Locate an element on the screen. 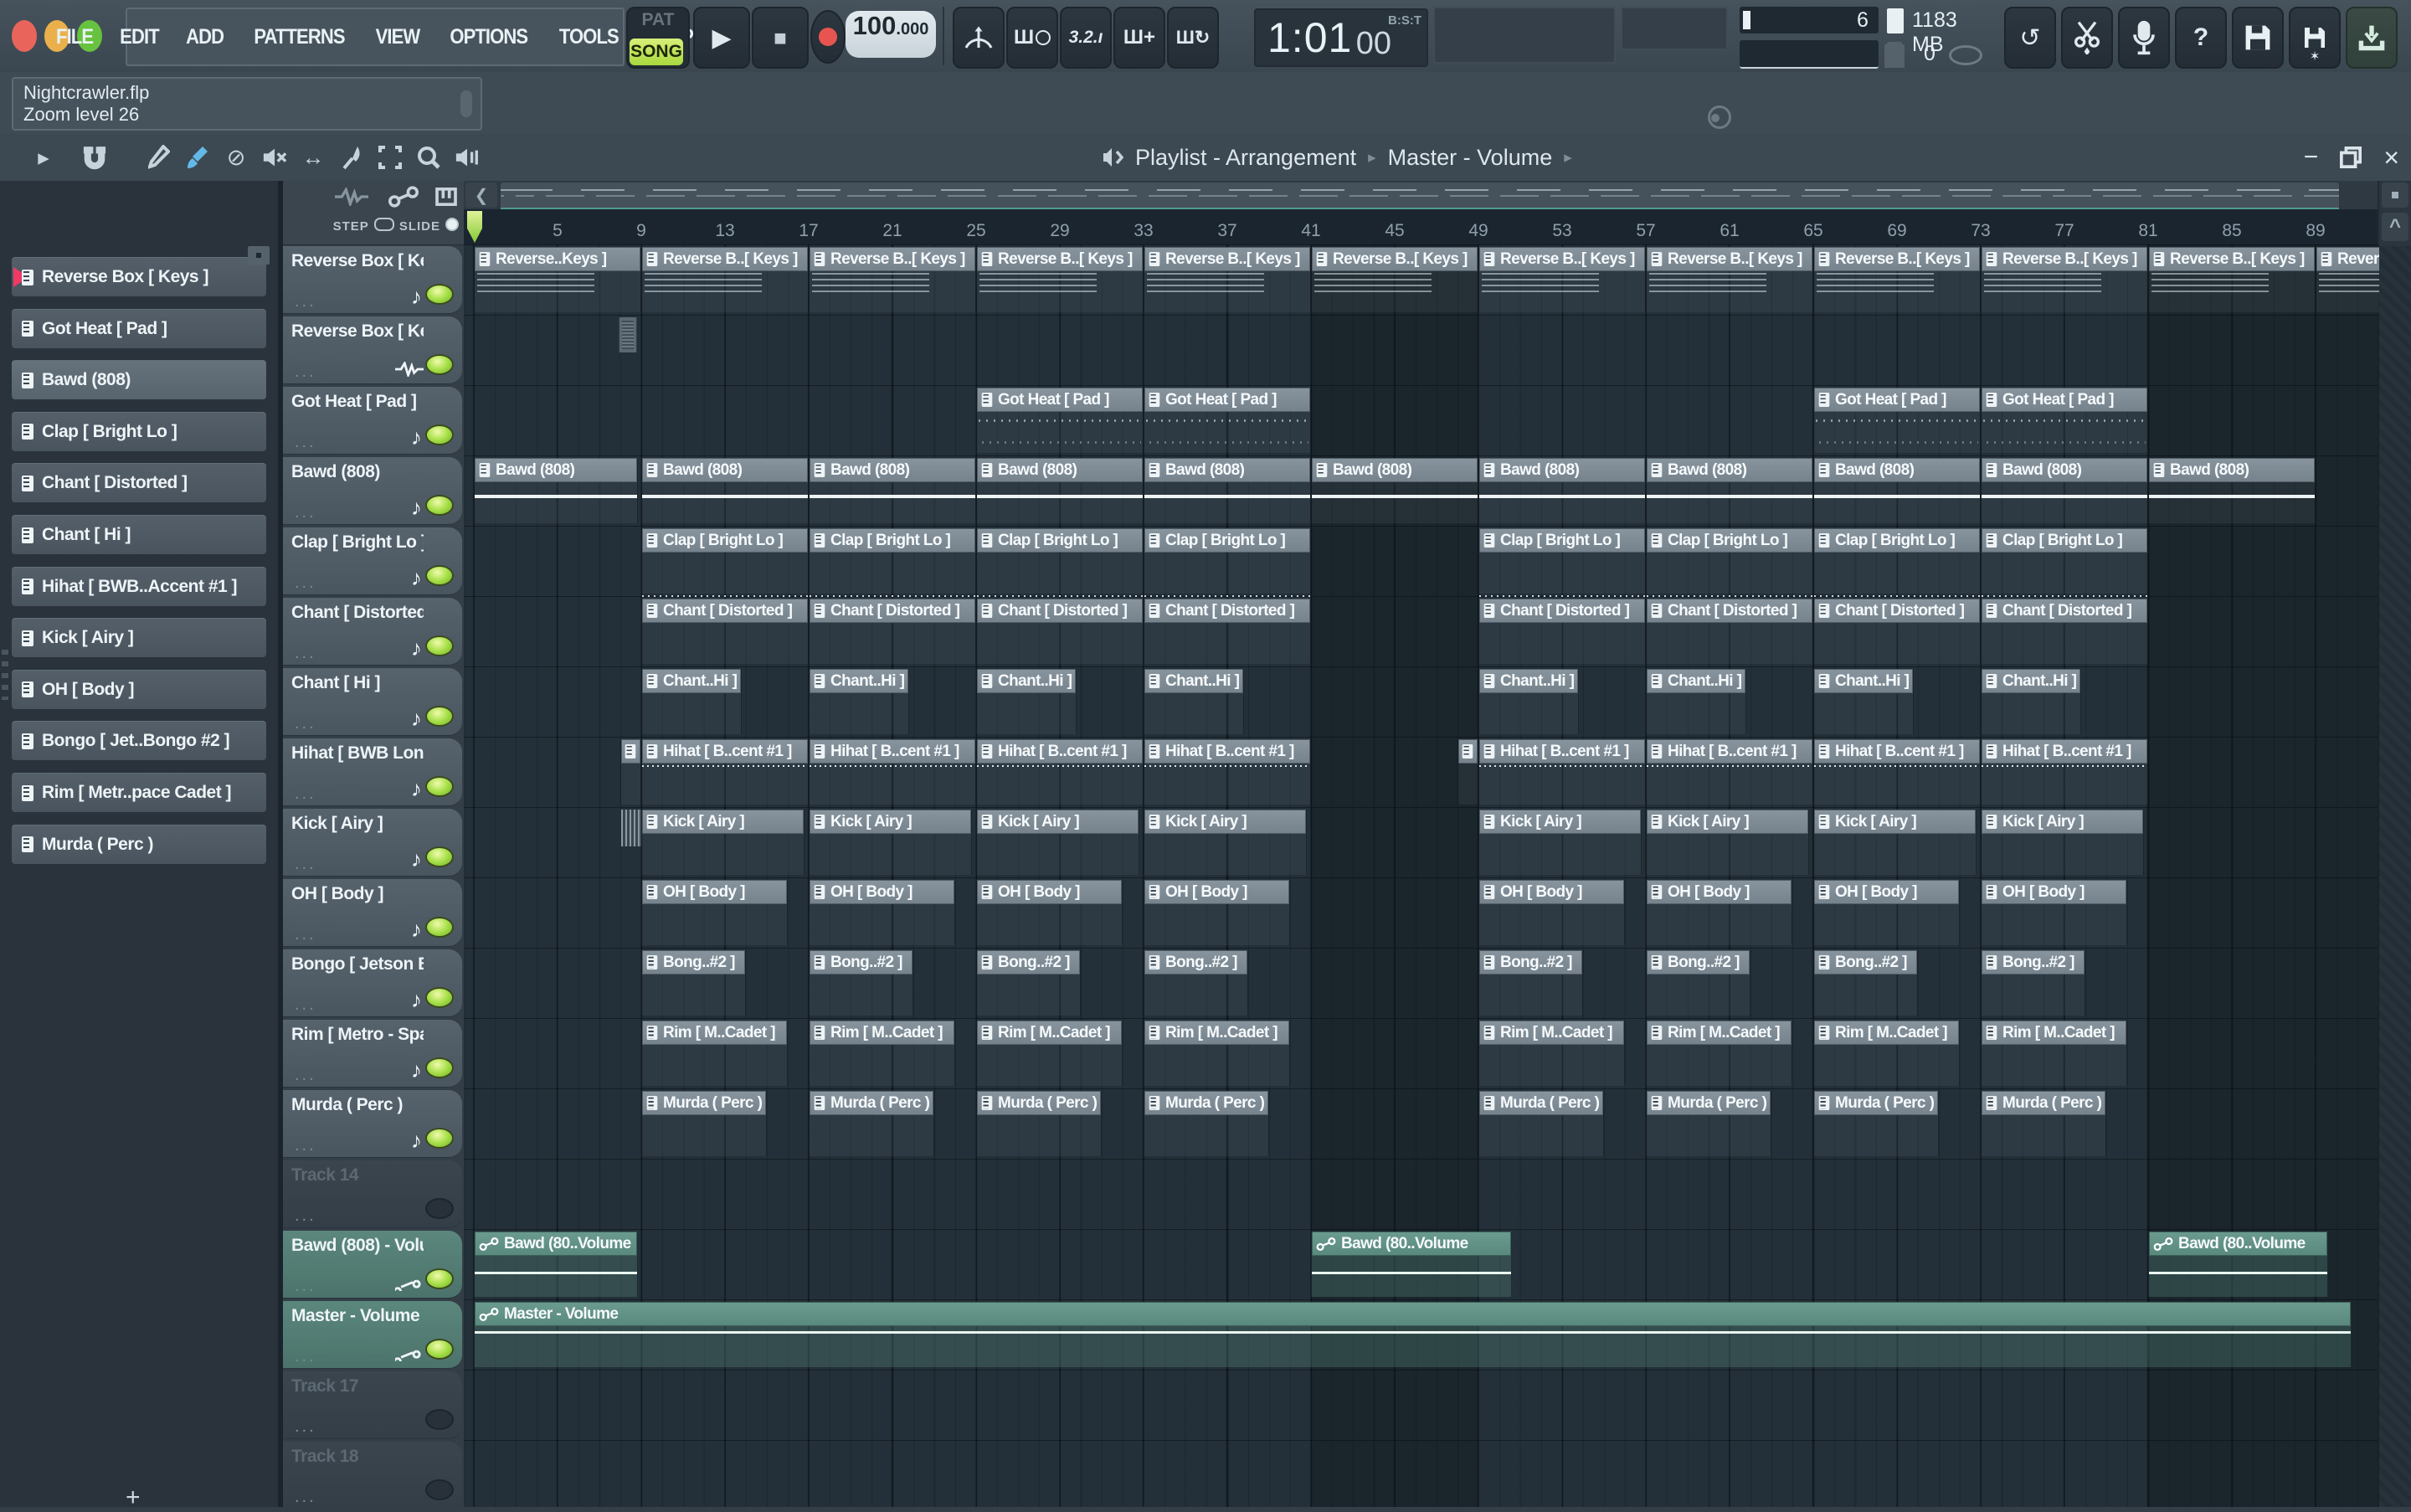 The image size is (2411, 1512). step-toggle is located at coordinates (383, 224).